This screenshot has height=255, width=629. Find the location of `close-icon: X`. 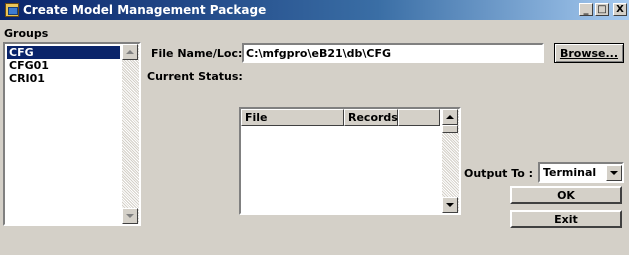

close-icon: X is located at coordinates (620, 9).